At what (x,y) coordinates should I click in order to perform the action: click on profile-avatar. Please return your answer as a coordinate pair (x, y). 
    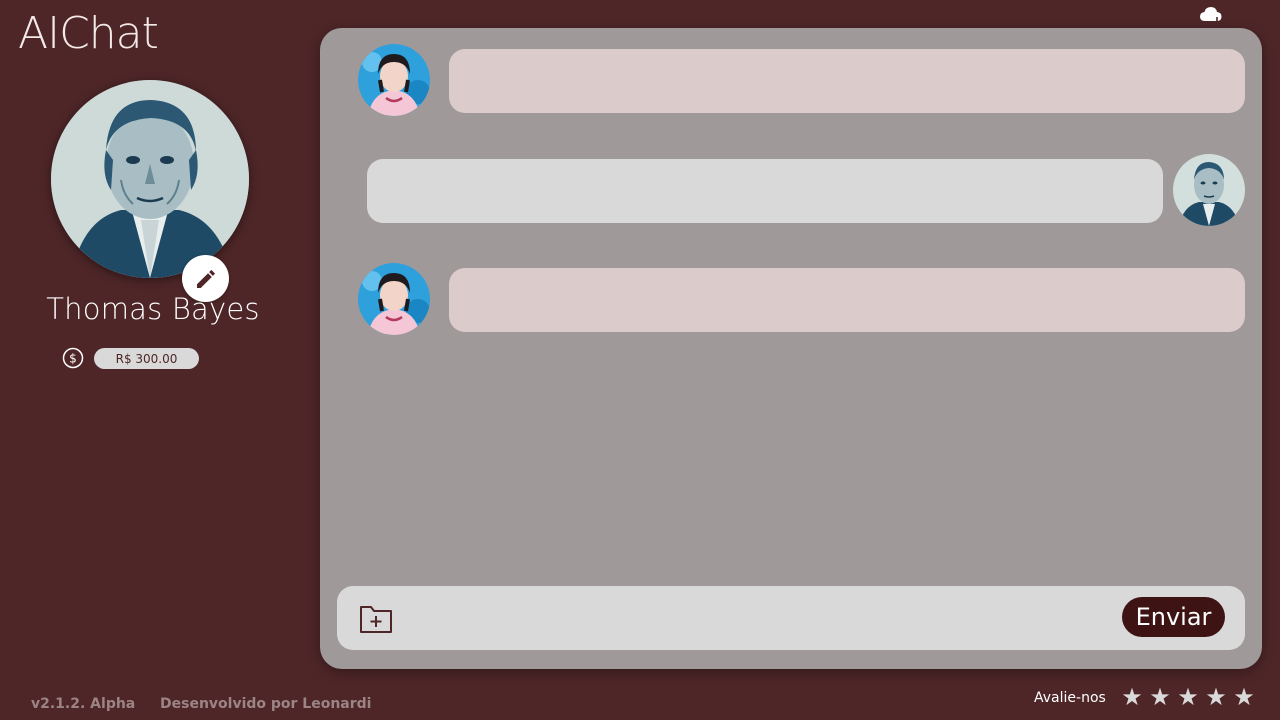
    Looking at the image, I should click on (150, 179).